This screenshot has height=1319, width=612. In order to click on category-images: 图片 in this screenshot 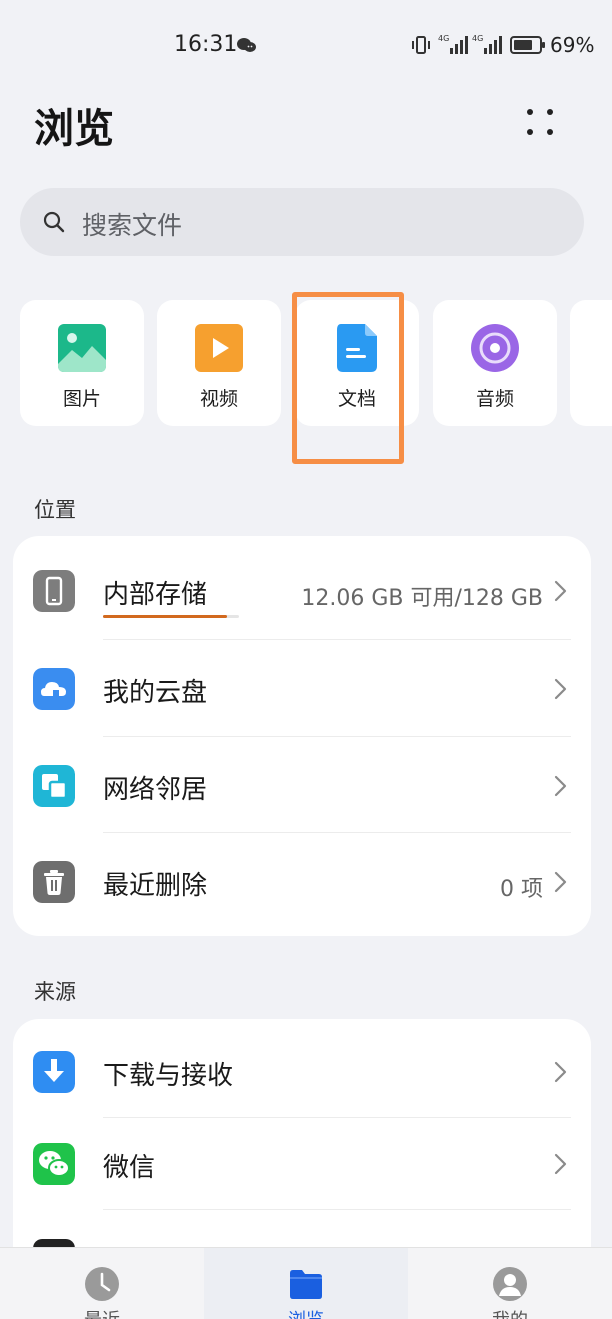, I will do `click(82, 363)`.